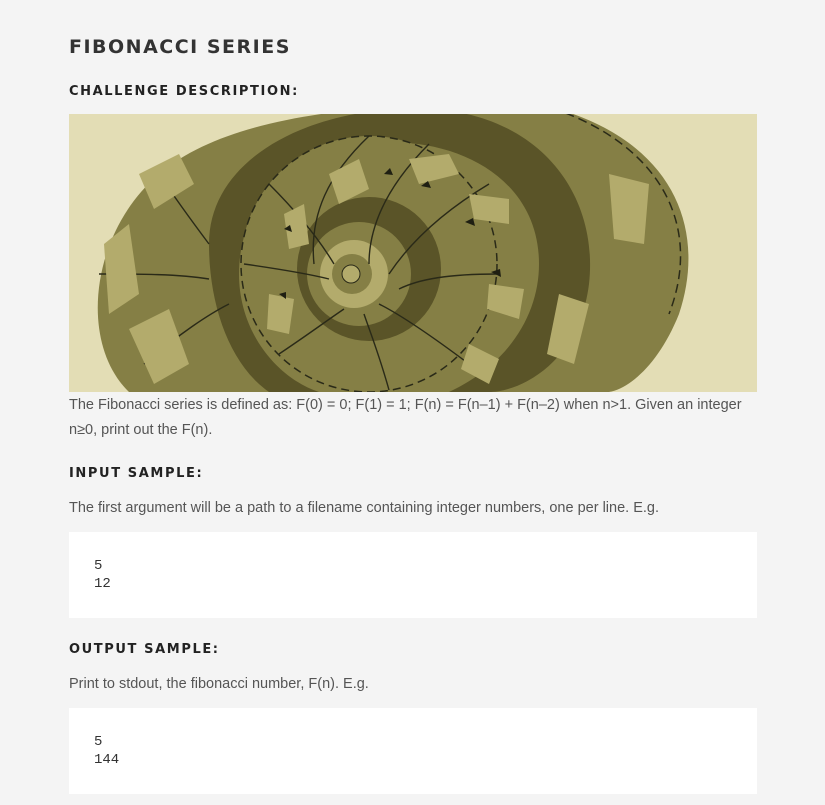 The width and height of the screenshot is (825, 805). Describe the element at coordinates (180, 47) in the screenshot. I see `page-title: FIBONACCI SERIES` at that location.